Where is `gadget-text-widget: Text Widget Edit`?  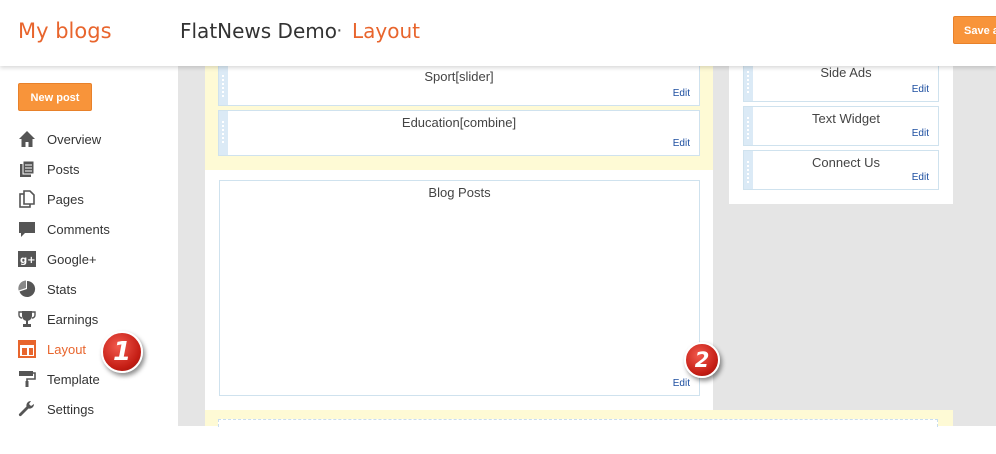 gadget-text-widget: Text Widget Edit is located at coordinates (841, 126).